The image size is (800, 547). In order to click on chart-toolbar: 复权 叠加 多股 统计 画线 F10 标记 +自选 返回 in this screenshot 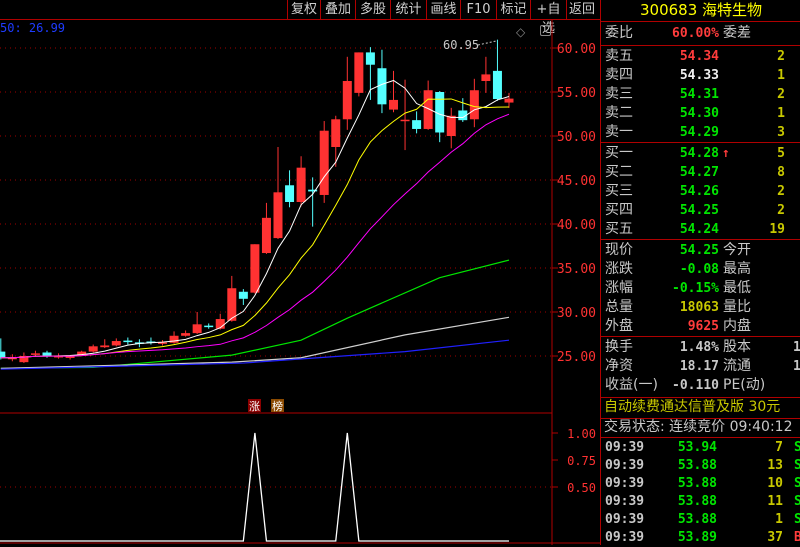, I will do `click(300, 18)`.